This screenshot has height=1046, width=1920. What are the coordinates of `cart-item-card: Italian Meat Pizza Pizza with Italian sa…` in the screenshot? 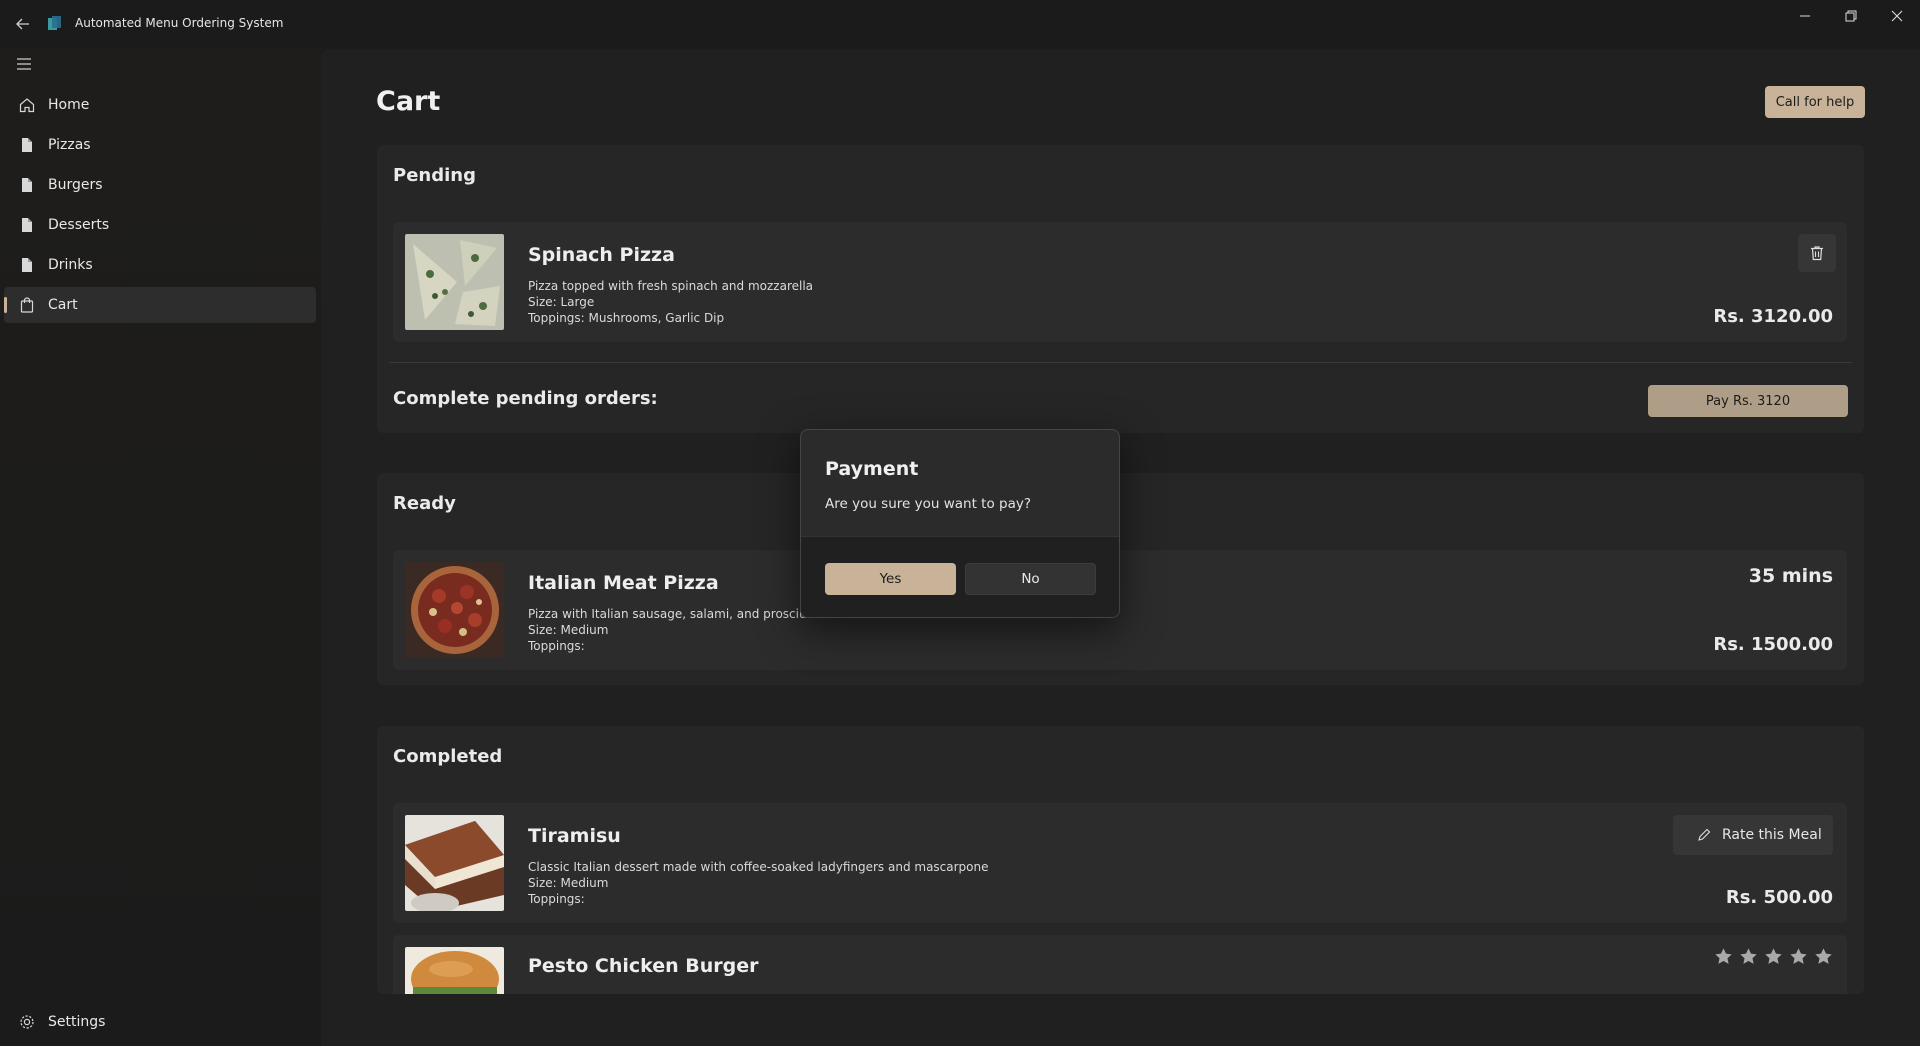 It's located at (1120, 610).